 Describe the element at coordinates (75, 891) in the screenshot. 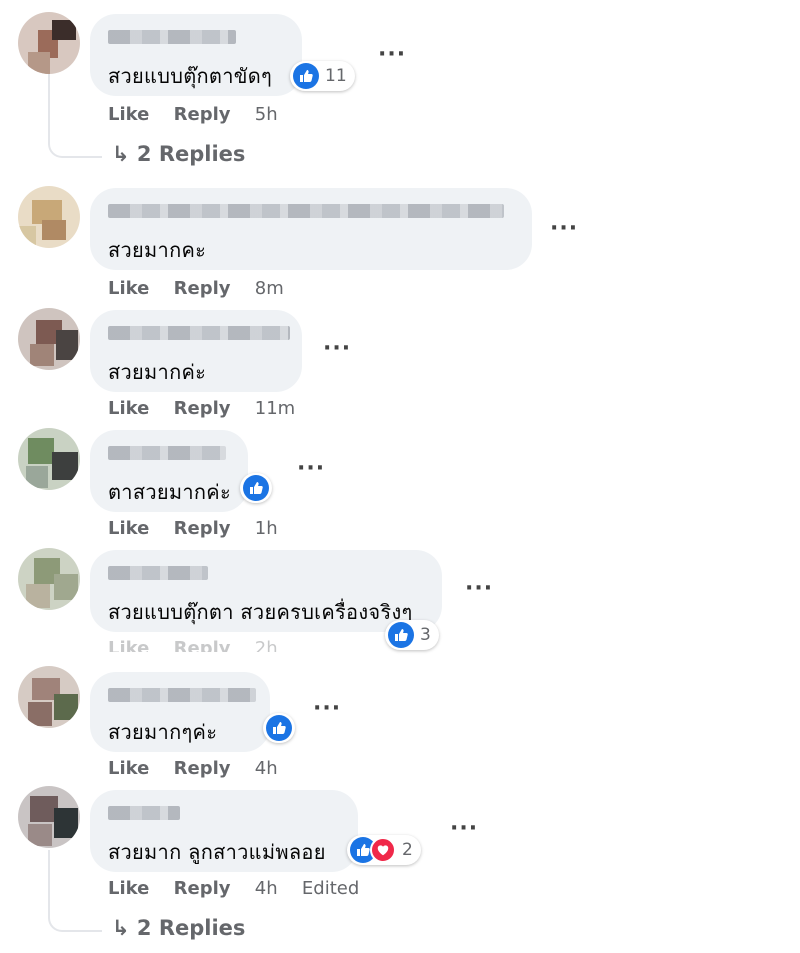

I see `thread-connector` at that location.